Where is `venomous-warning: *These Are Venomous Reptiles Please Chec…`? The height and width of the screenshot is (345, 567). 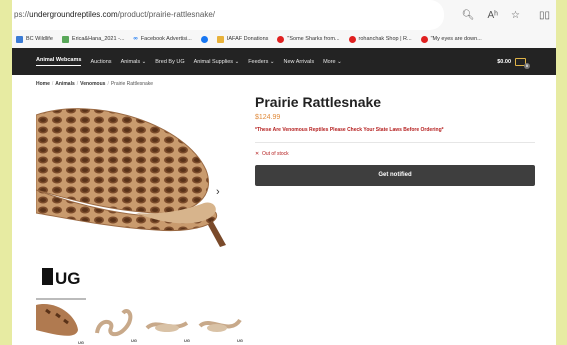 venomous-warning: *These Are Venomous Reptiles Please Chec… is located at coordinates (349, 130).